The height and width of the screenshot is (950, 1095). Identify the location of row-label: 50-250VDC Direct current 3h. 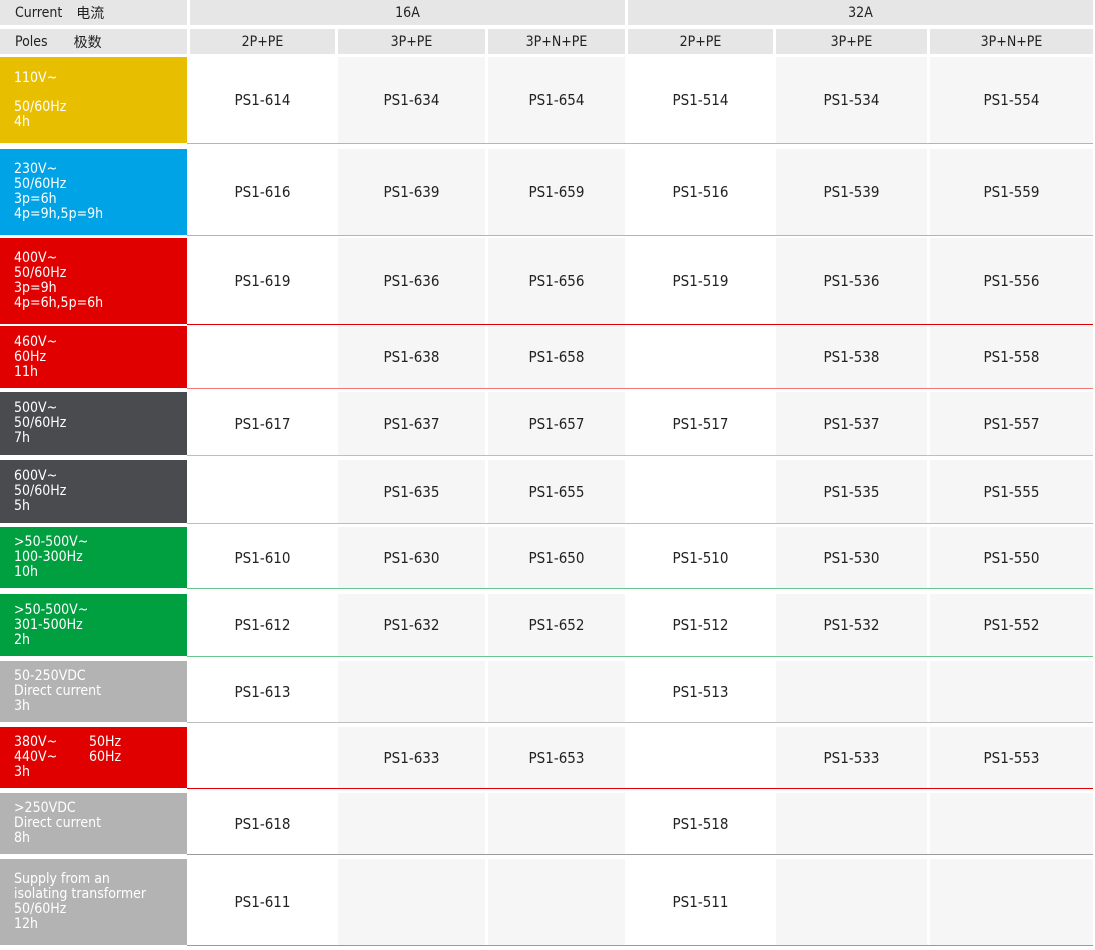
(93, 691).